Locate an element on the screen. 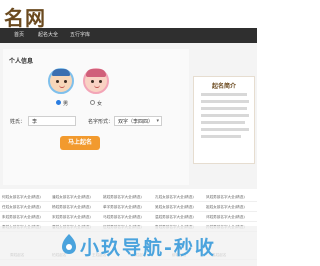 This screenshot has width=320, height=266. list-item: 任姓女孩名字大全(精选) is located at coordinates (21, 207).